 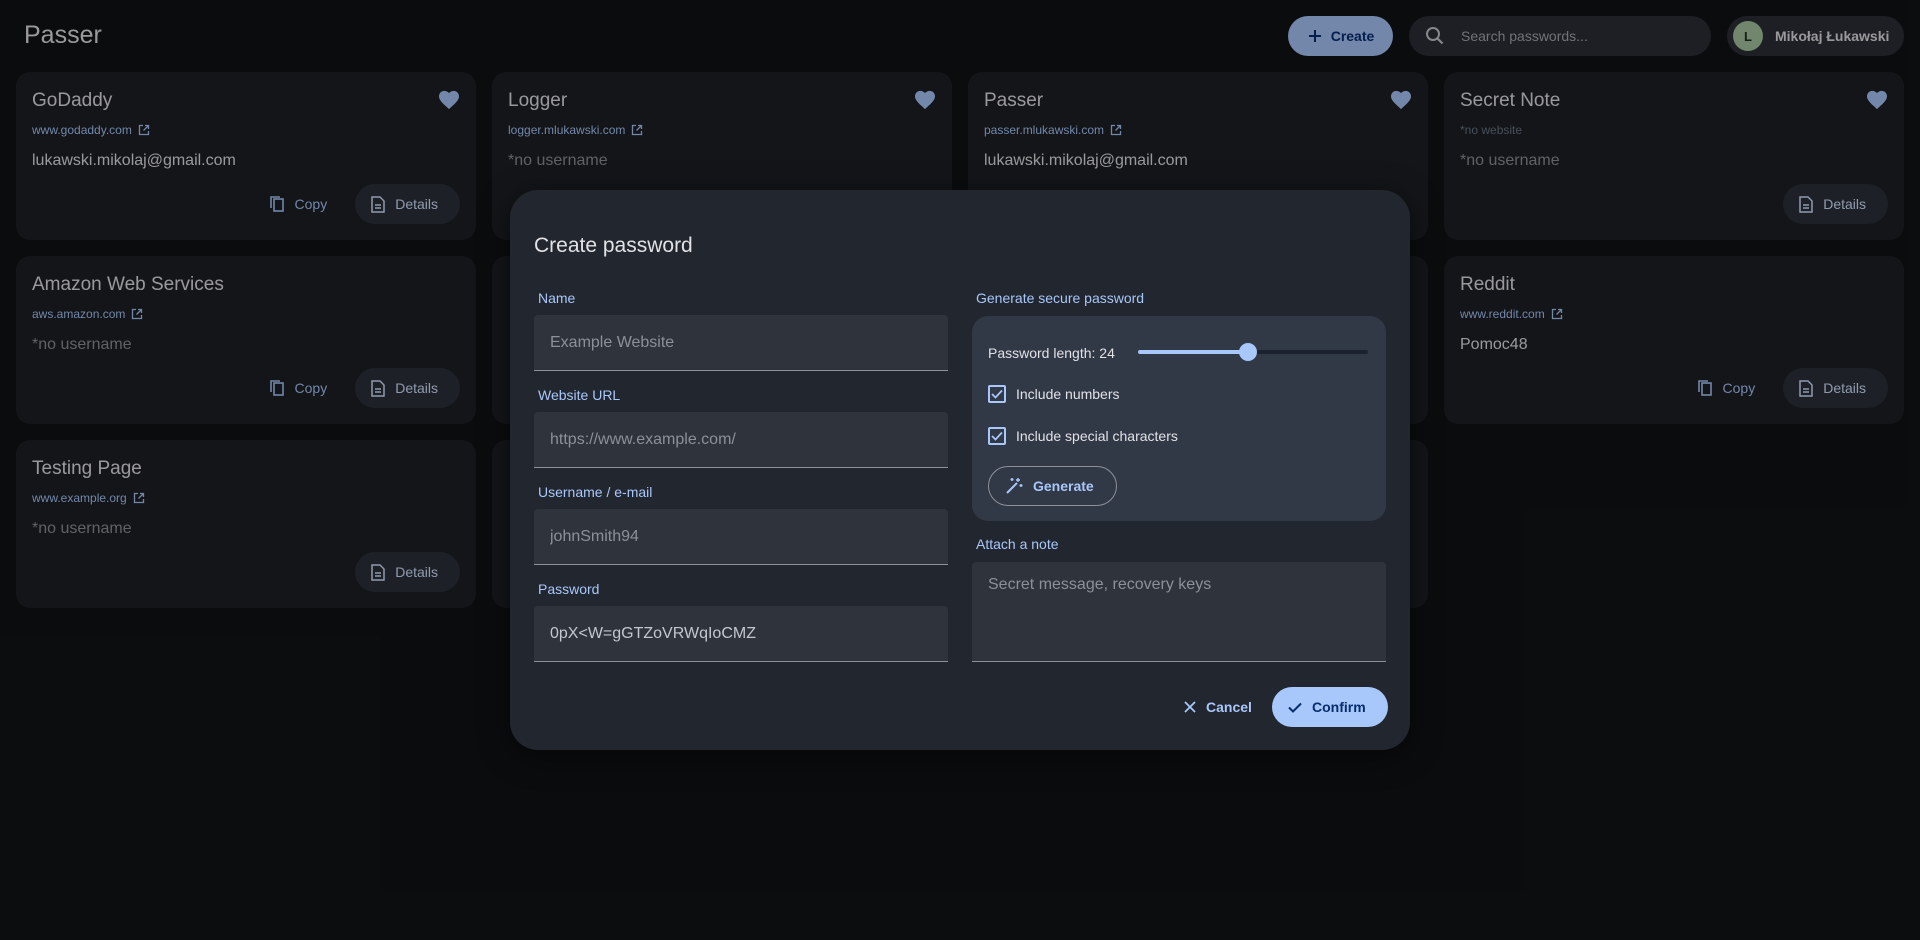 I want to click on password-length-slider, so click(x=1253, y=352).